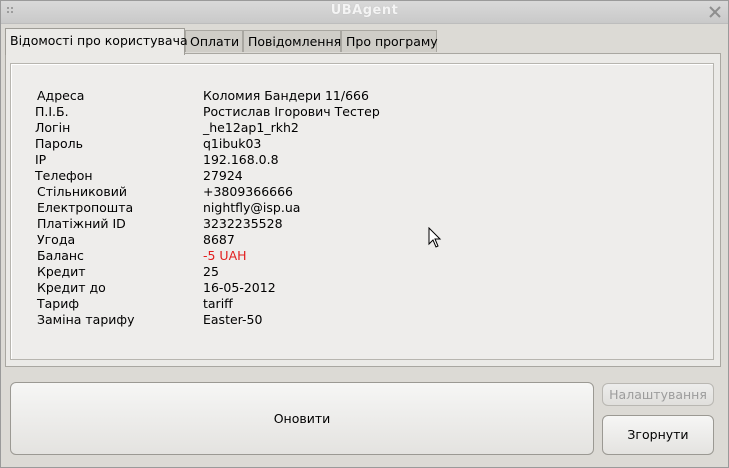 The height and width of the screenshot is (468, 729). I want to click on info-value: 192.168.0.8, so click(241, 159).